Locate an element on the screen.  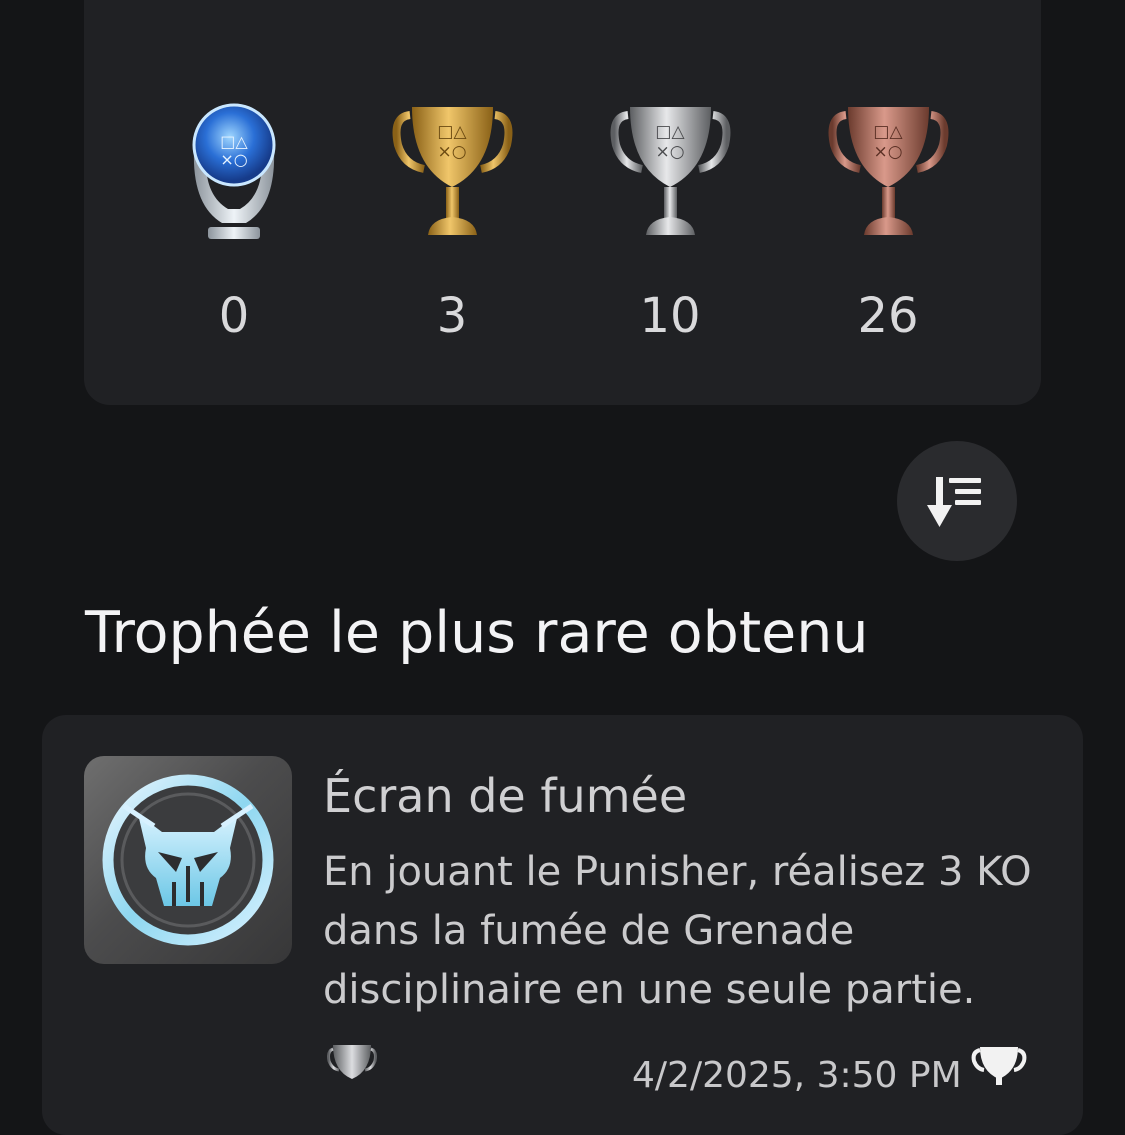
bronze-trophy-group: □△ ×○ 26 is located at coordinates (888, 219).